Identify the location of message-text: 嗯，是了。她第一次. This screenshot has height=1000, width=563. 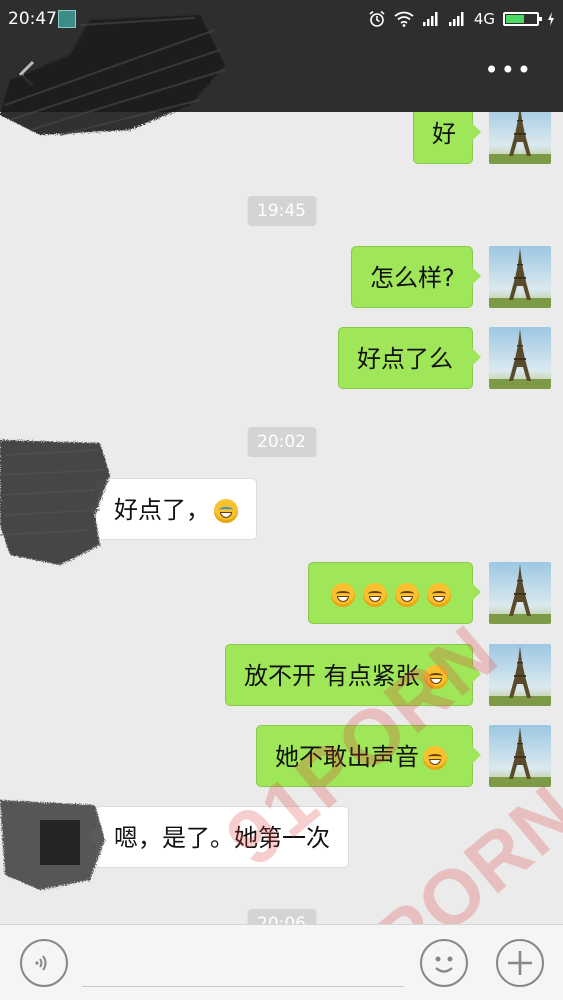
(222, 838).